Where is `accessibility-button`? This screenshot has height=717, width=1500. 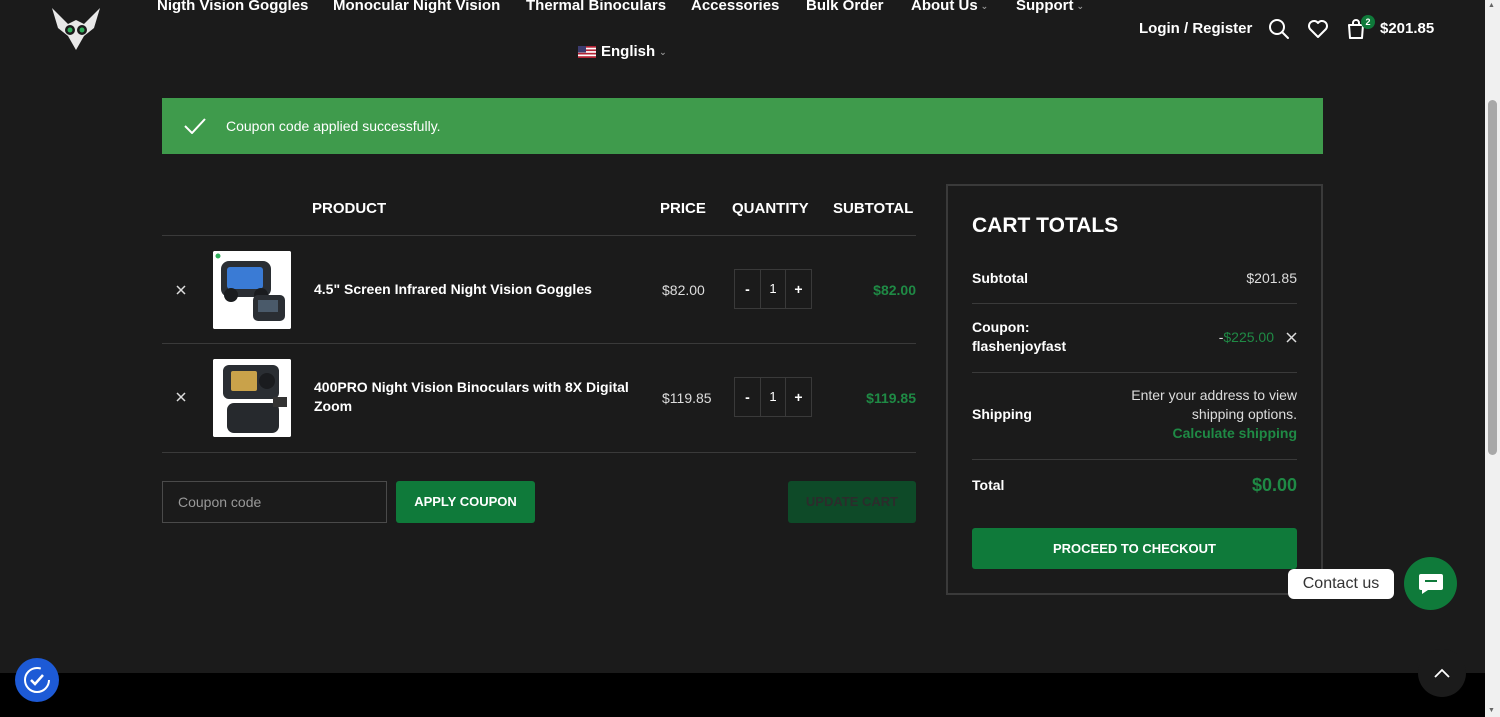
accessibility-button is located at coordinates (37, 680).